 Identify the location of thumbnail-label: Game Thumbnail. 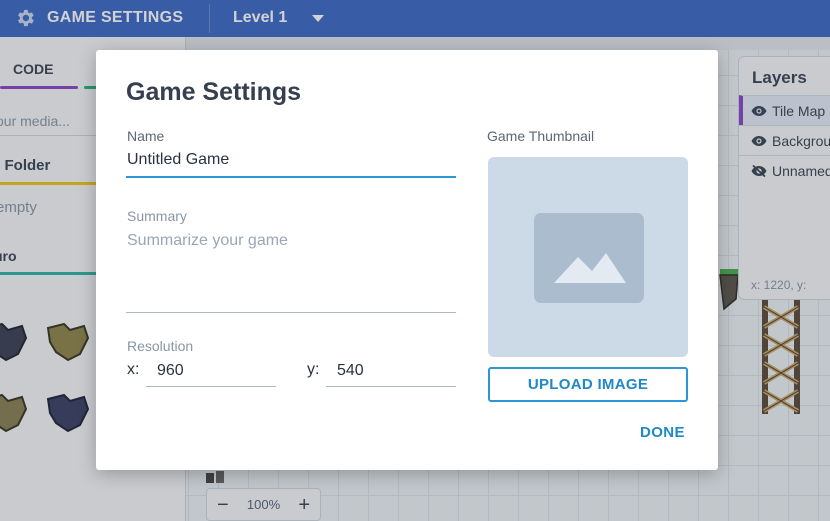
(541, 136).